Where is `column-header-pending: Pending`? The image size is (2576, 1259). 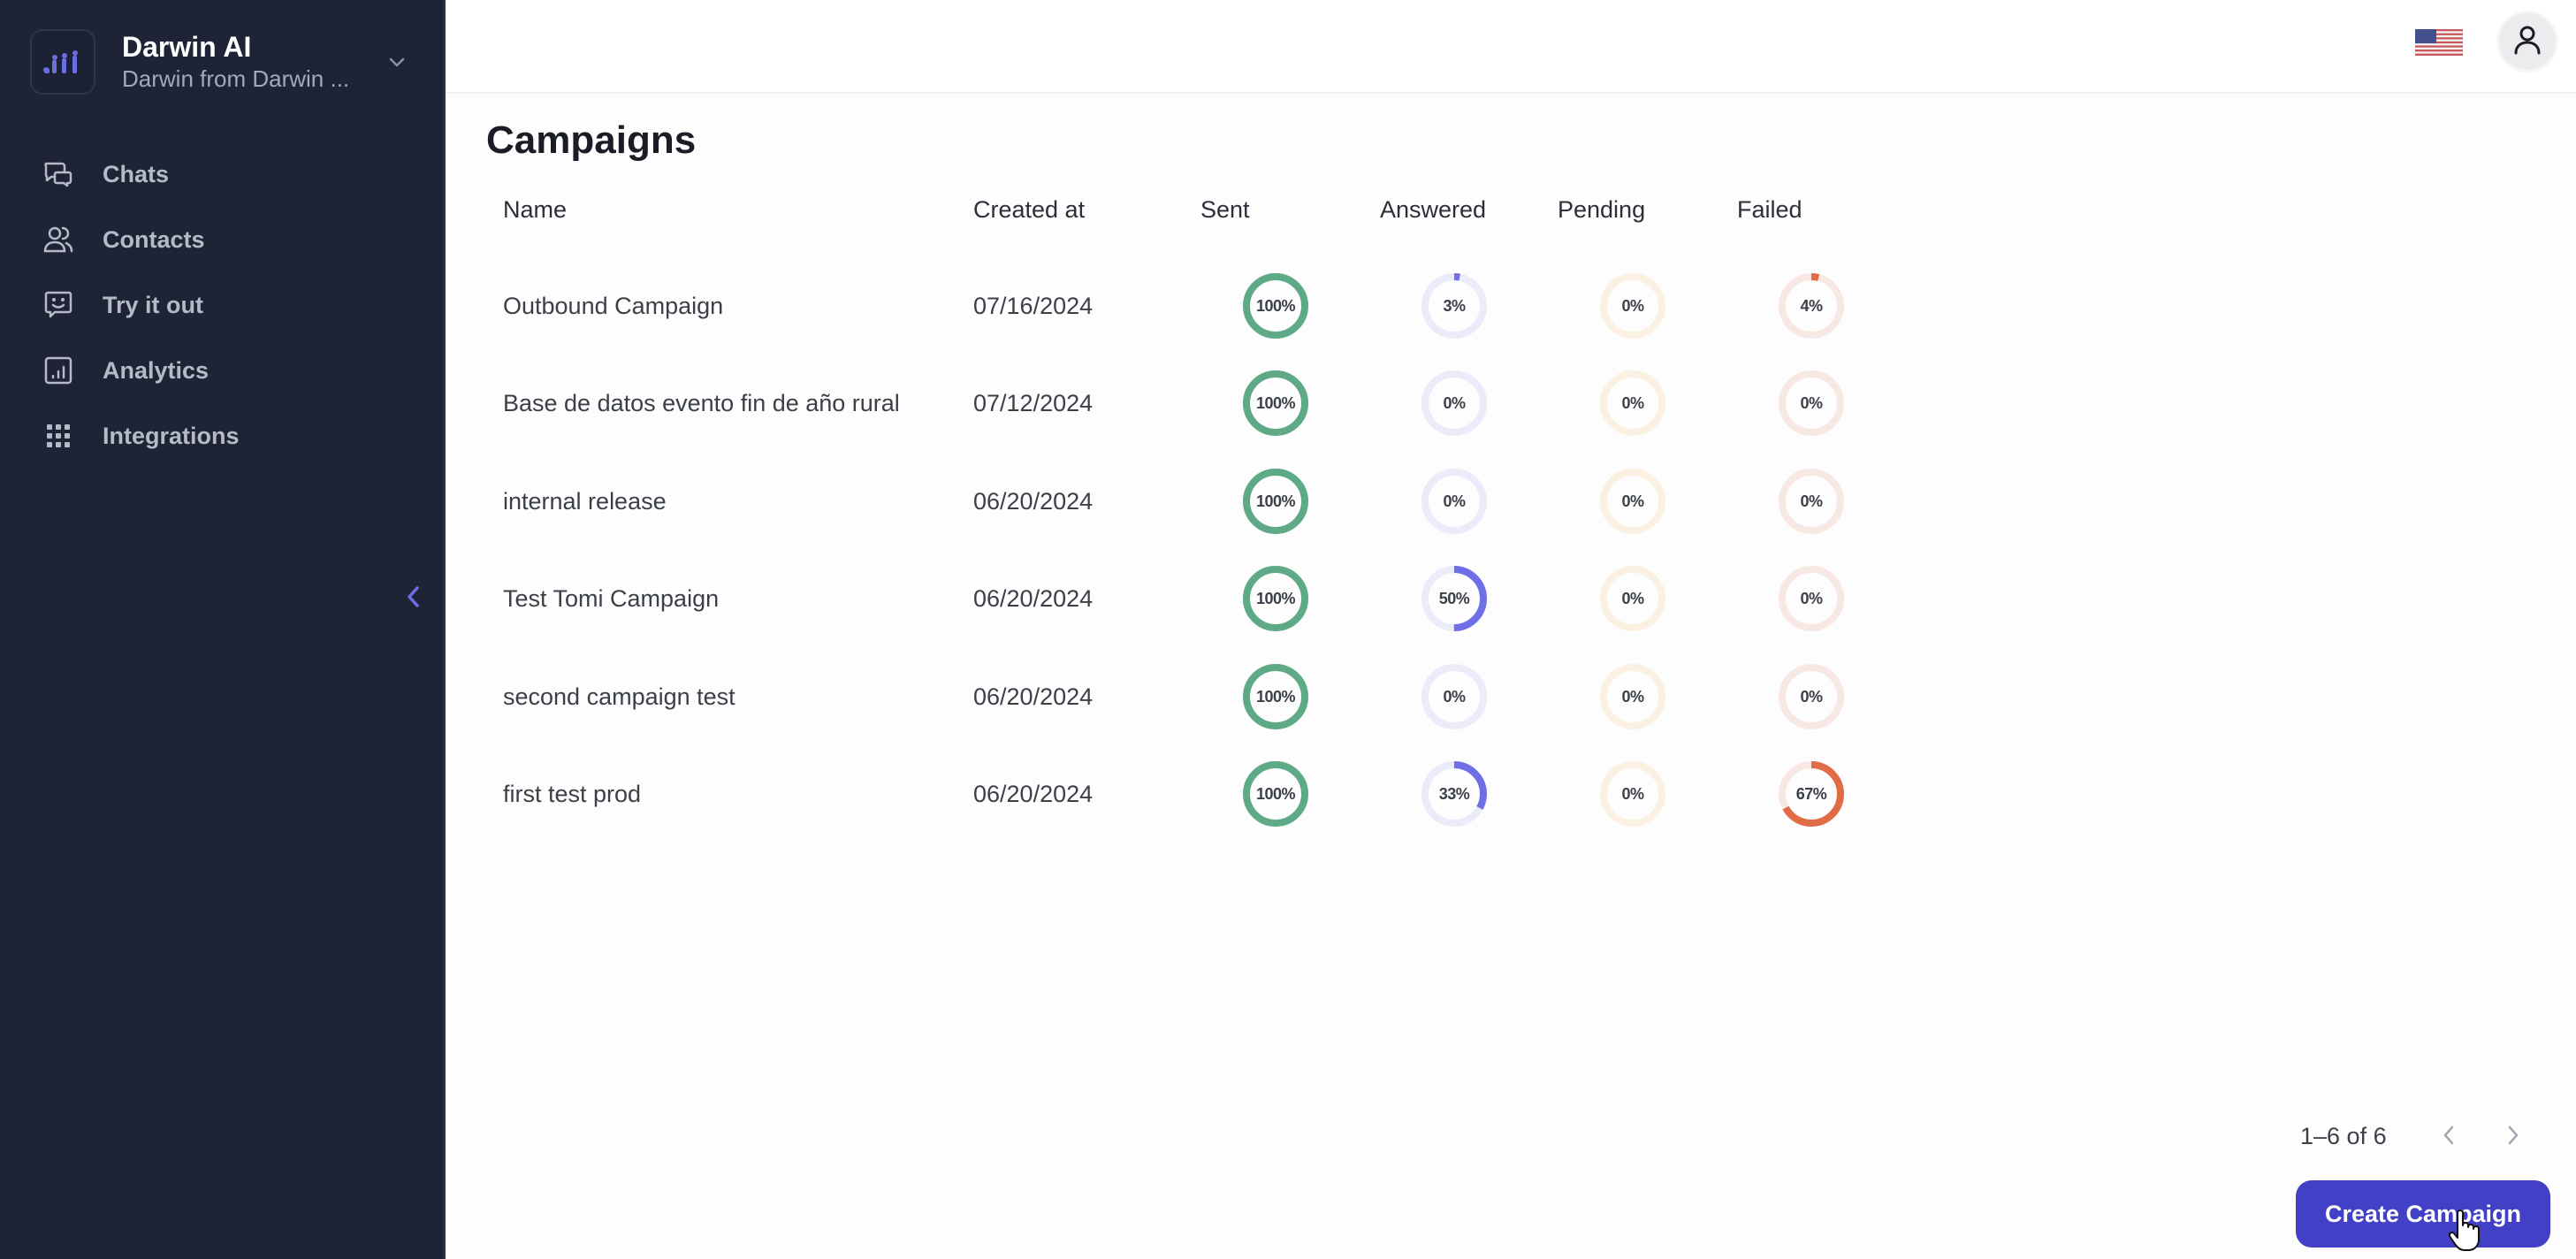
column-header-pending: Pending is located at coordinates (1601, 210).